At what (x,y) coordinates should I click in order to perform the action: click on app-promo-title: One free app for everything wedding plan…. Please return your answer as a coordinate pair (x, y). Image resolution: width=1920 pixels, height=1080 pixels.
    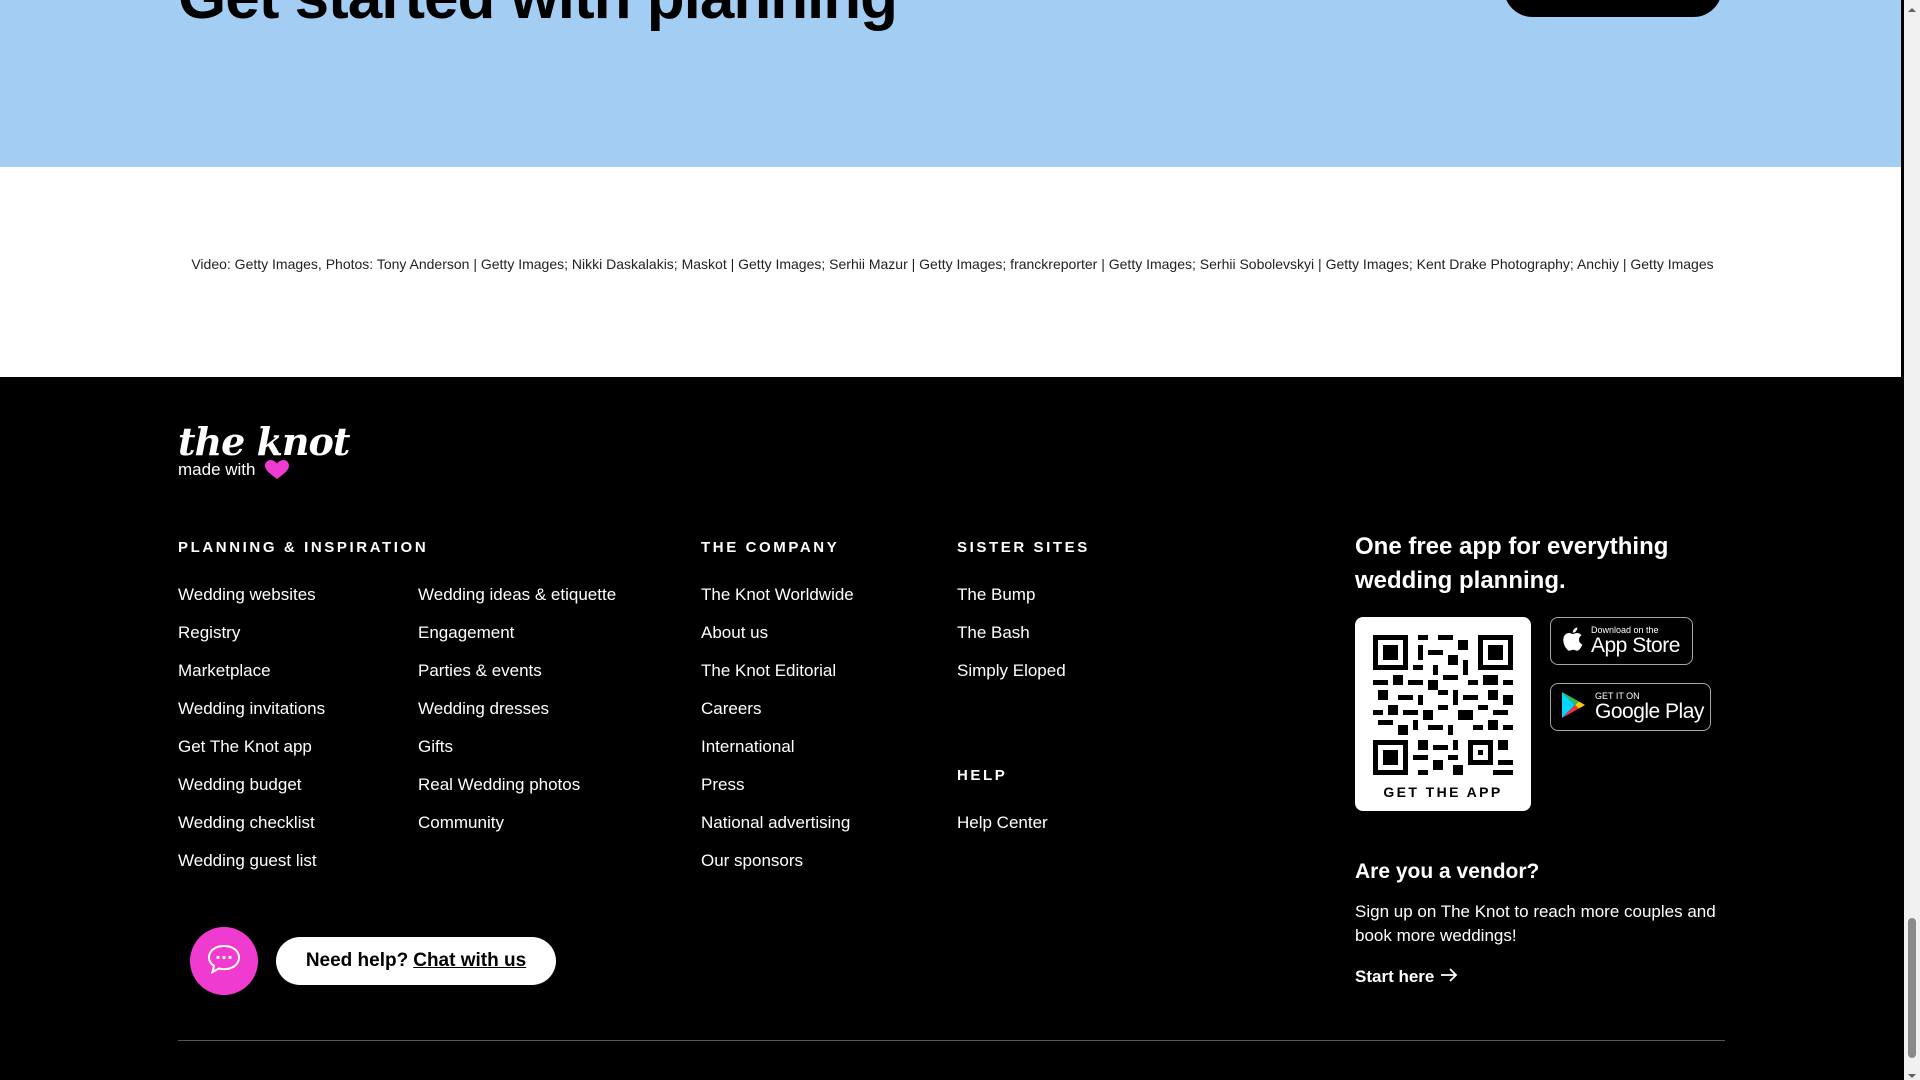
    Looking at the image, I should click on (1512, 563).